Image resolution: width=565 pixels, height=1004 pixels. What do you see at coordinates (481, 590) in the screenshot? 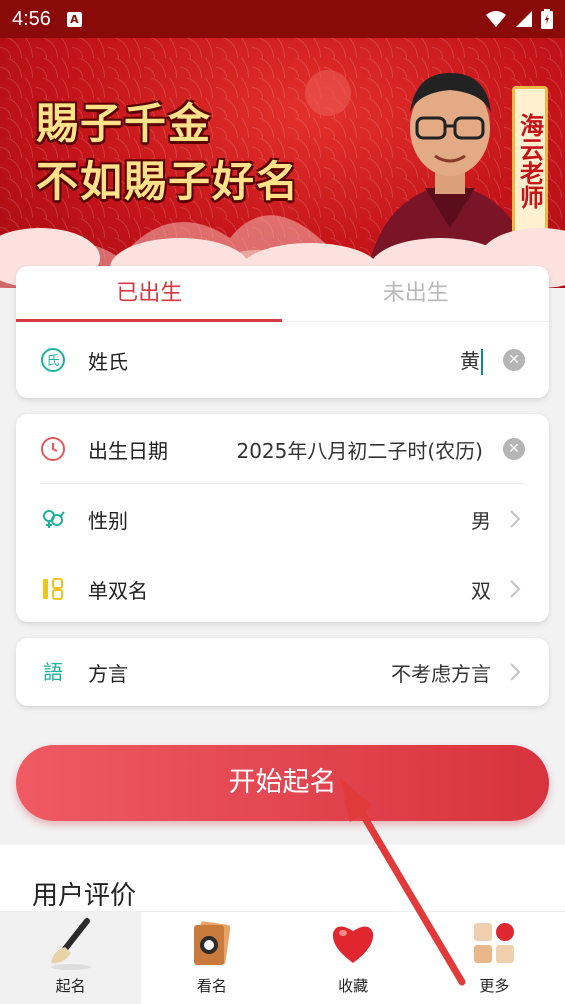
I see `name-length-value: 双` at bounding box center [481, 590].